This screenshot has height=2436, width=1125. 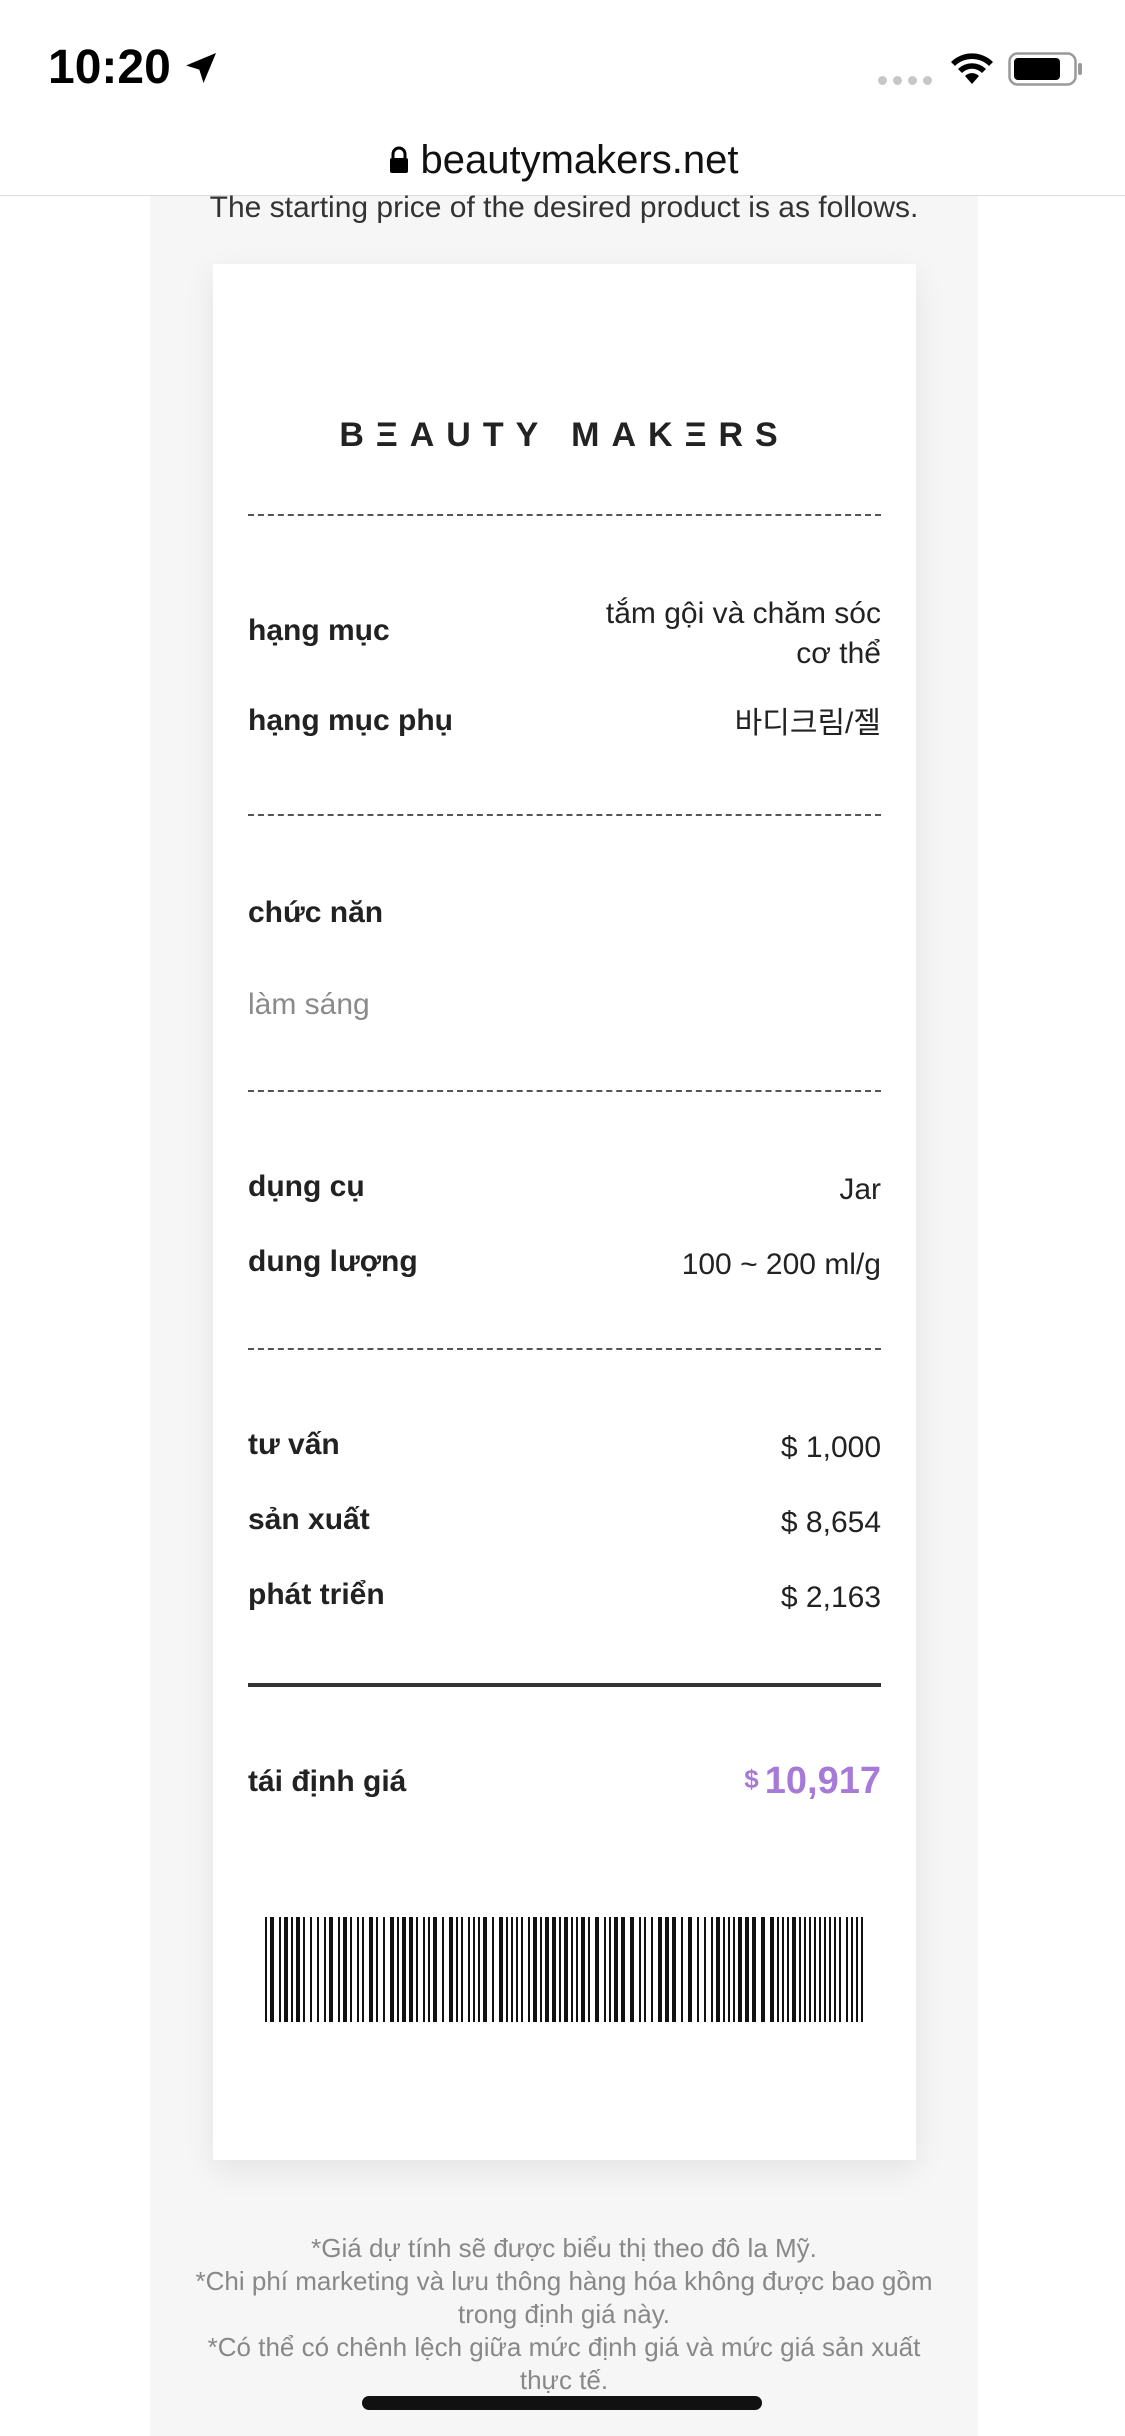 I want to click on consulting-label: tư vấn, so click(x=294, y=1444).